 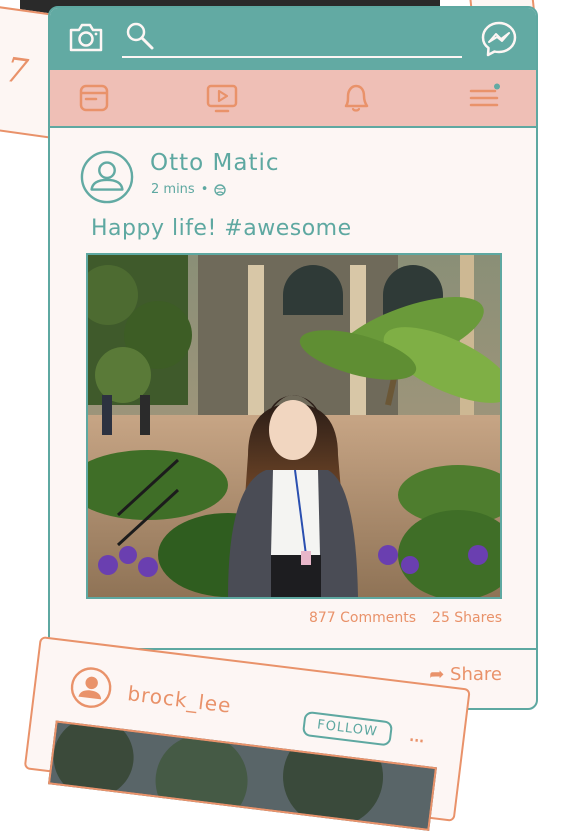 I want to click on share-arrow-icon: ➦, so click(x=437, y=674).